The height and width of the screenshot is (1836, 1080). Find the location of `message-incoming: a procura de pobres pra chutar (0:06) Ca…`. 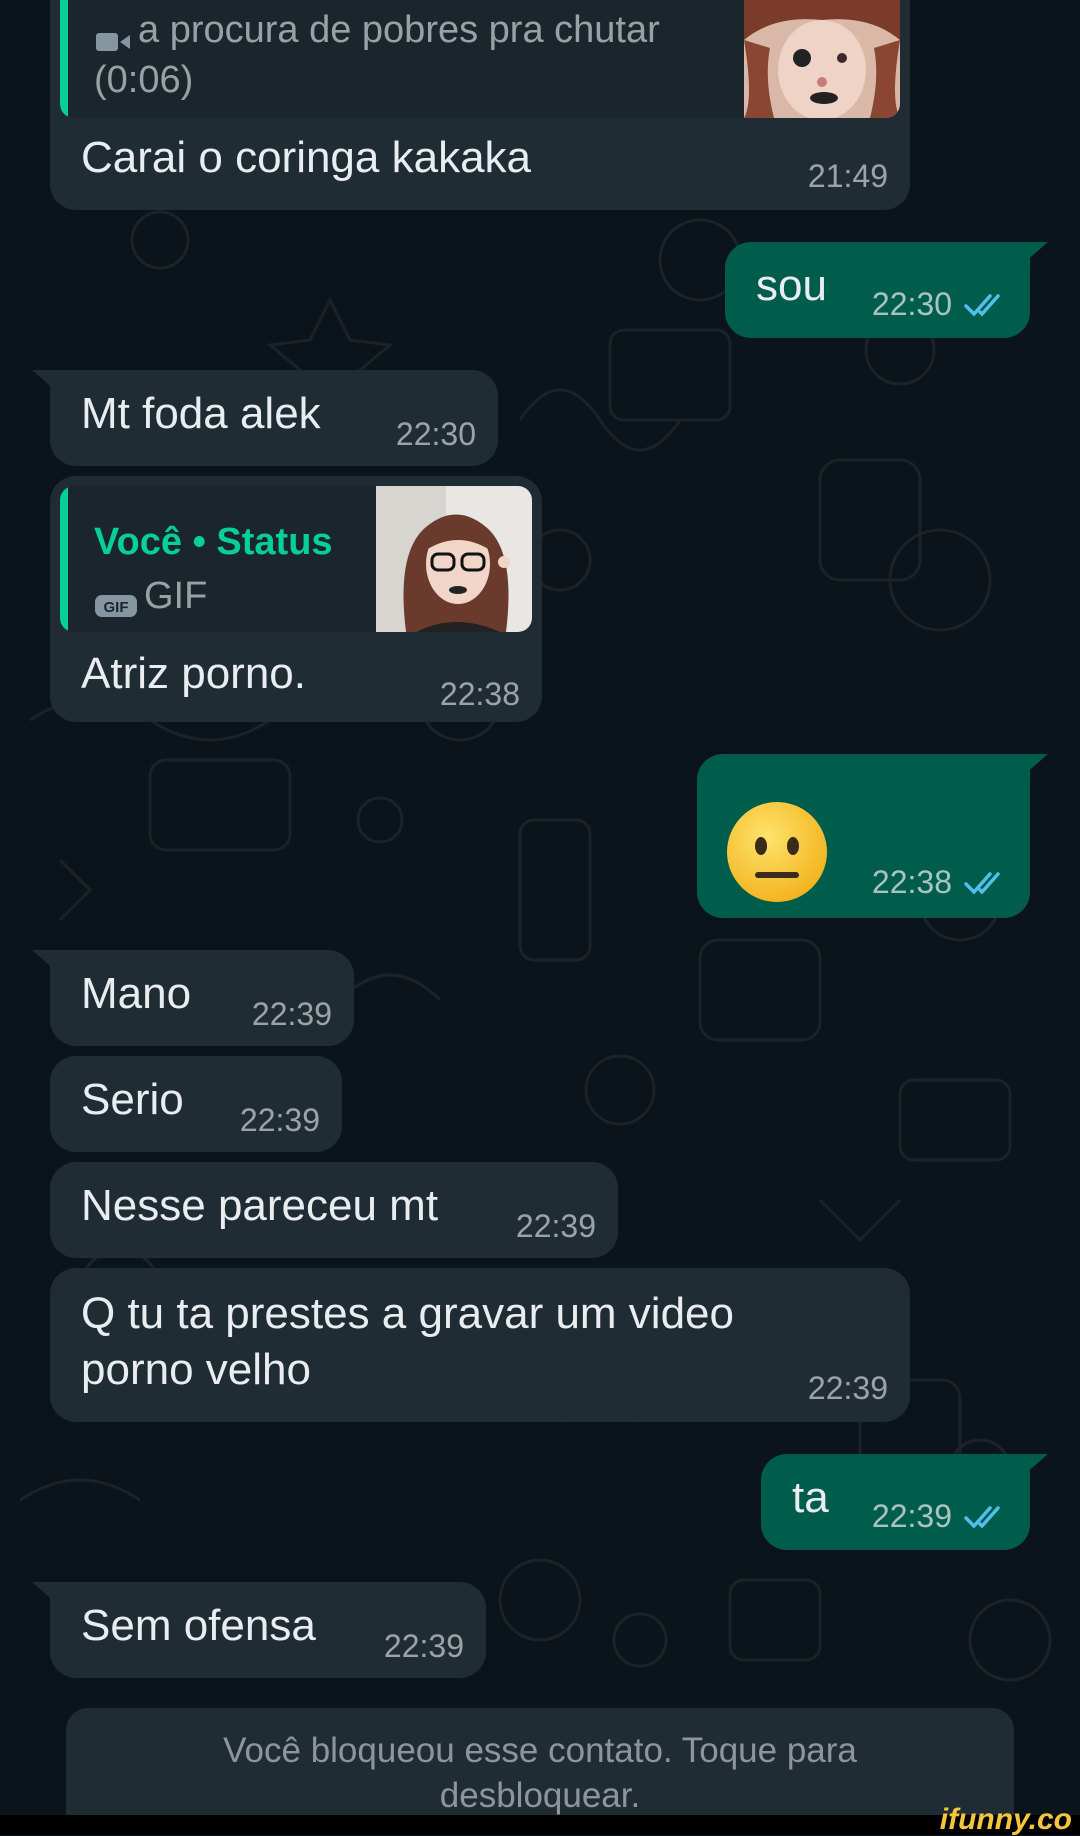

message-incoming: a procura de pobres pra chutar (0:06) Ca… is located at coordinates (480, 105).